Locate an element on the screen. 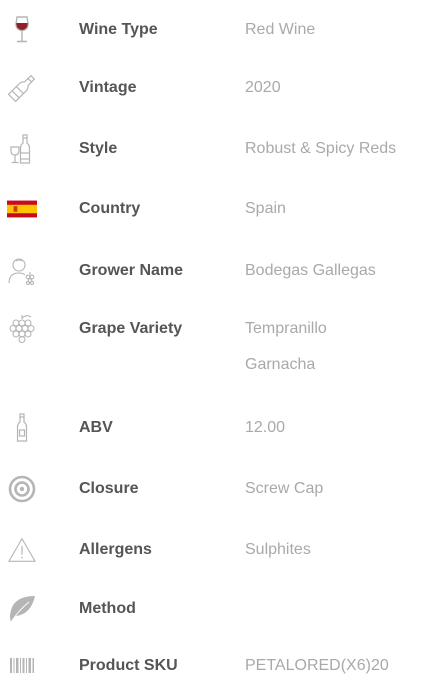 The image size is (423, 681). leaf-icon is located at coordinates (22, 609).